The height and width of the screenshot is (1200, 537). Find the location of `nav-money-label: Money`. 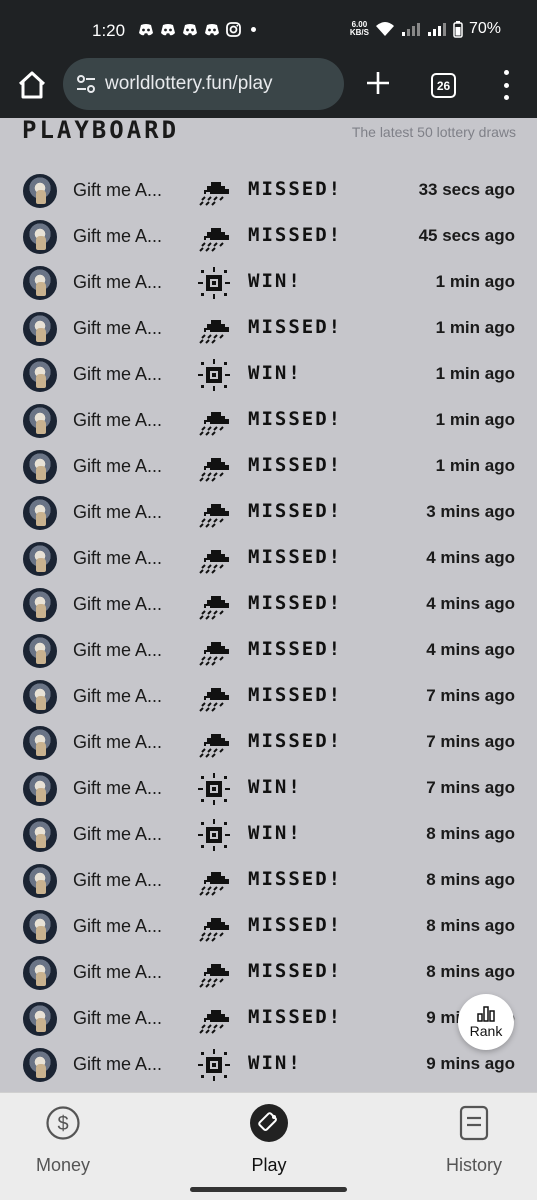

nav-money-label: Money is located at coordinates (63, 1165).